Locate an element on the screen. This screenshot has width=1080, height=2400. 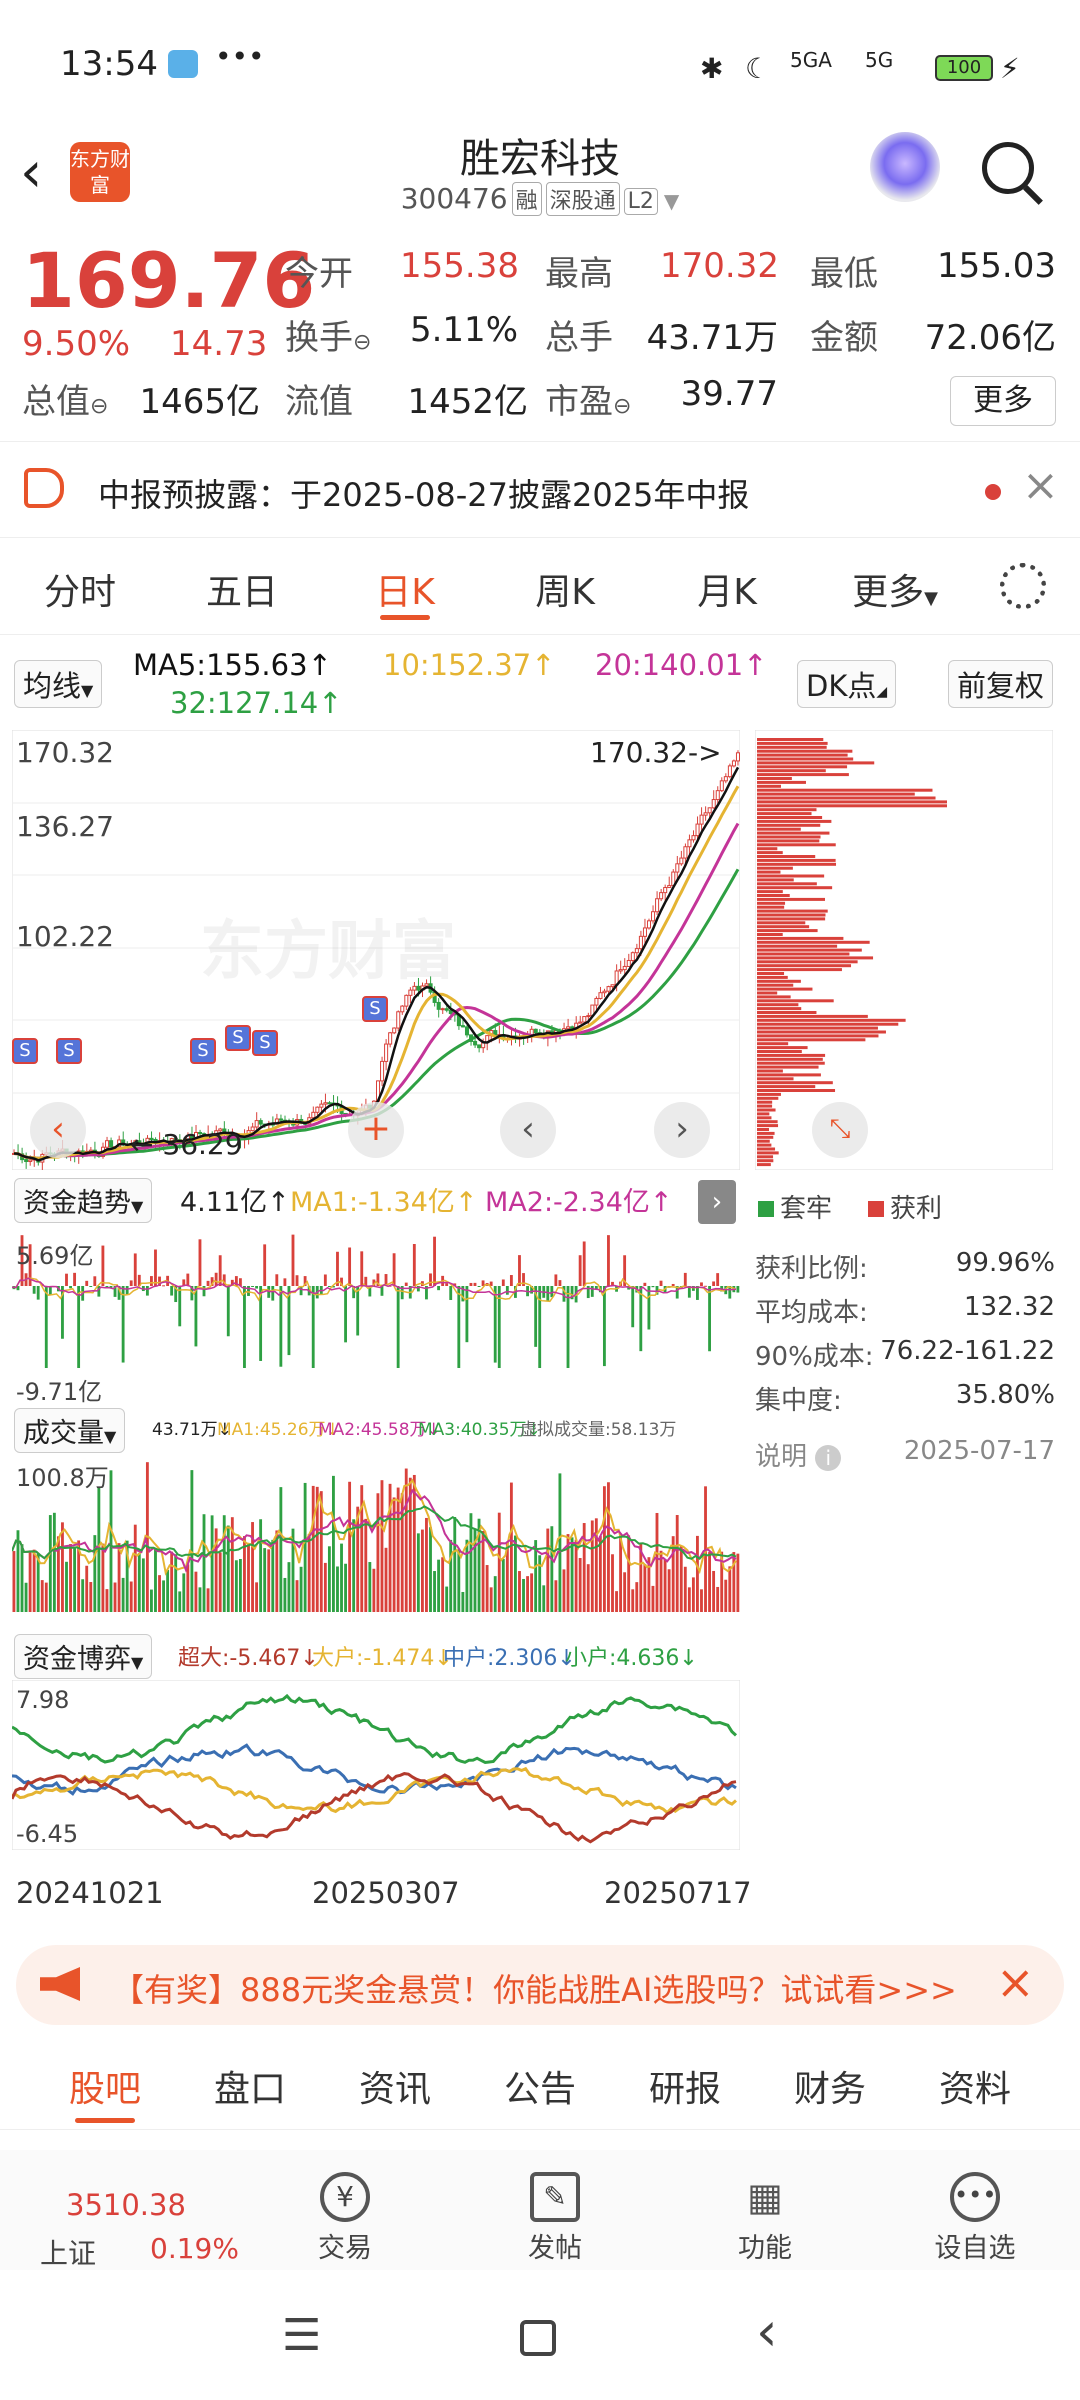
tab-more: 更多▼ is located at coordinates (895, 589).